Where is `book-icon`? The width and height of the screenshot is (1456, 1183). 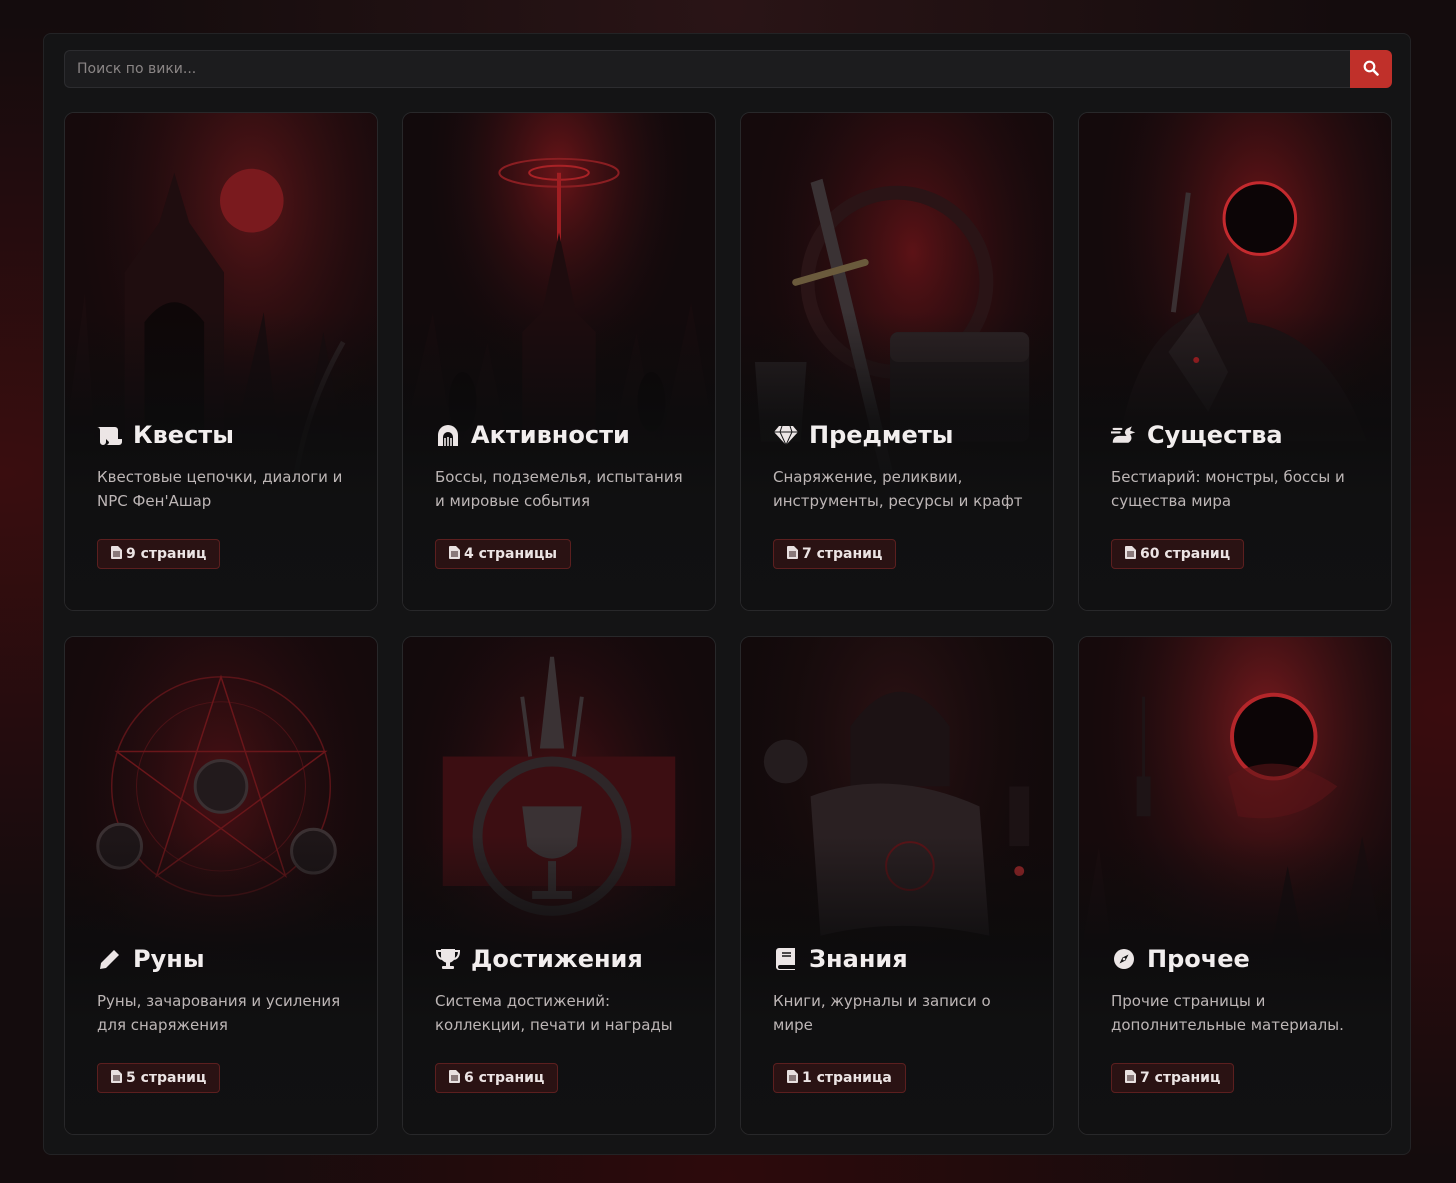 book-icon is located at coordinates (786, 959).